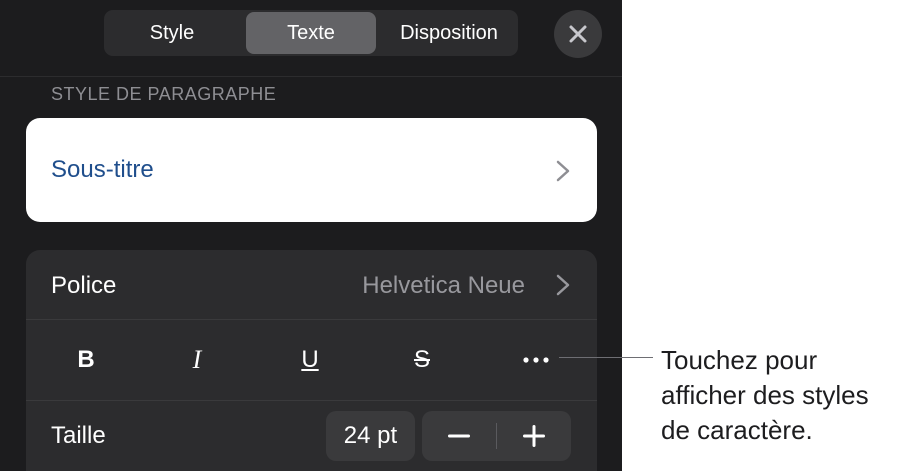 Image resolution: width=910 pixels, height=471 pixels. Describe the element at coordinates (739, 360) in the screenshot. I see `callout-line-1: Touchez pour` at that location.